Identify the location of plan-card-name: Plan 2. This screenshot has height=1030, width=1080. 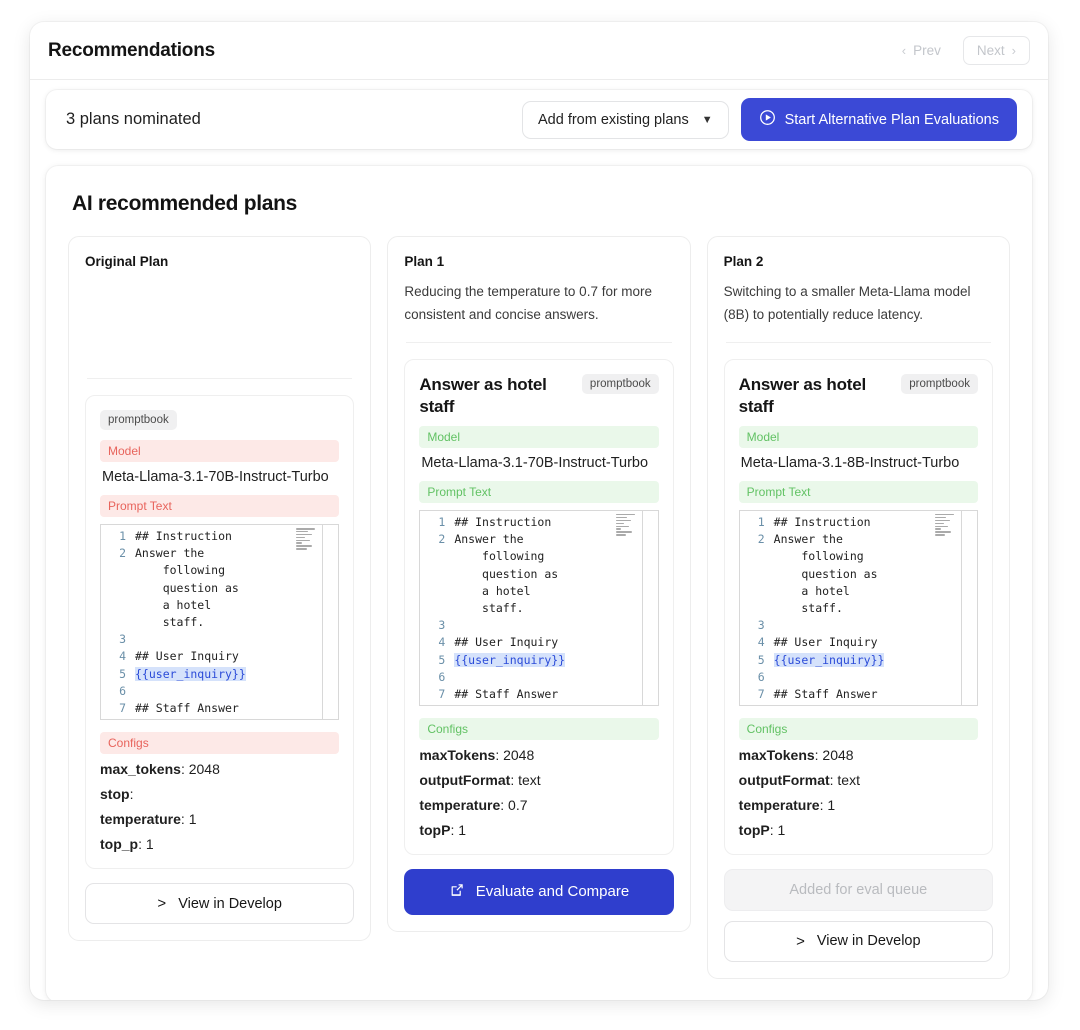
(743, 261).